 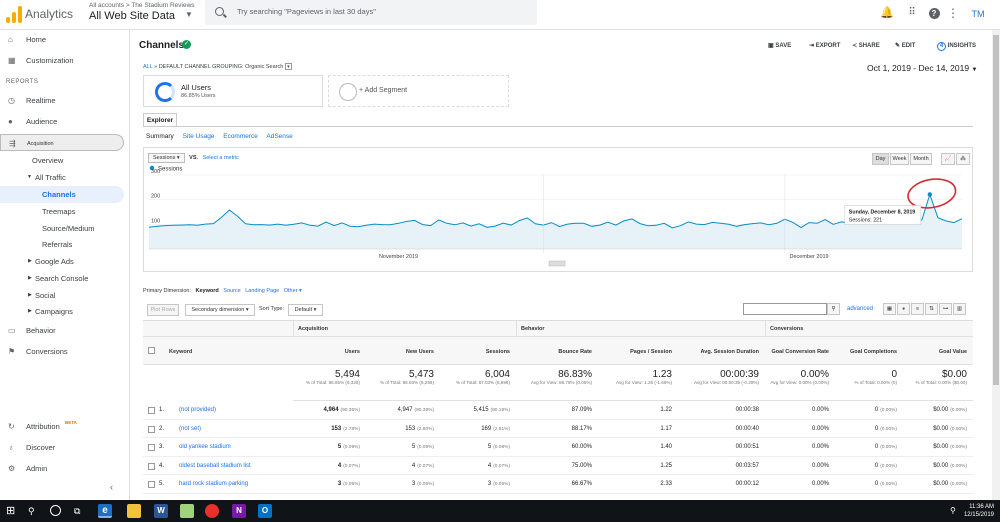 I want to click on sidebar-item-all-traffic: ▼ All Traffic, so click(x=62, y=177).